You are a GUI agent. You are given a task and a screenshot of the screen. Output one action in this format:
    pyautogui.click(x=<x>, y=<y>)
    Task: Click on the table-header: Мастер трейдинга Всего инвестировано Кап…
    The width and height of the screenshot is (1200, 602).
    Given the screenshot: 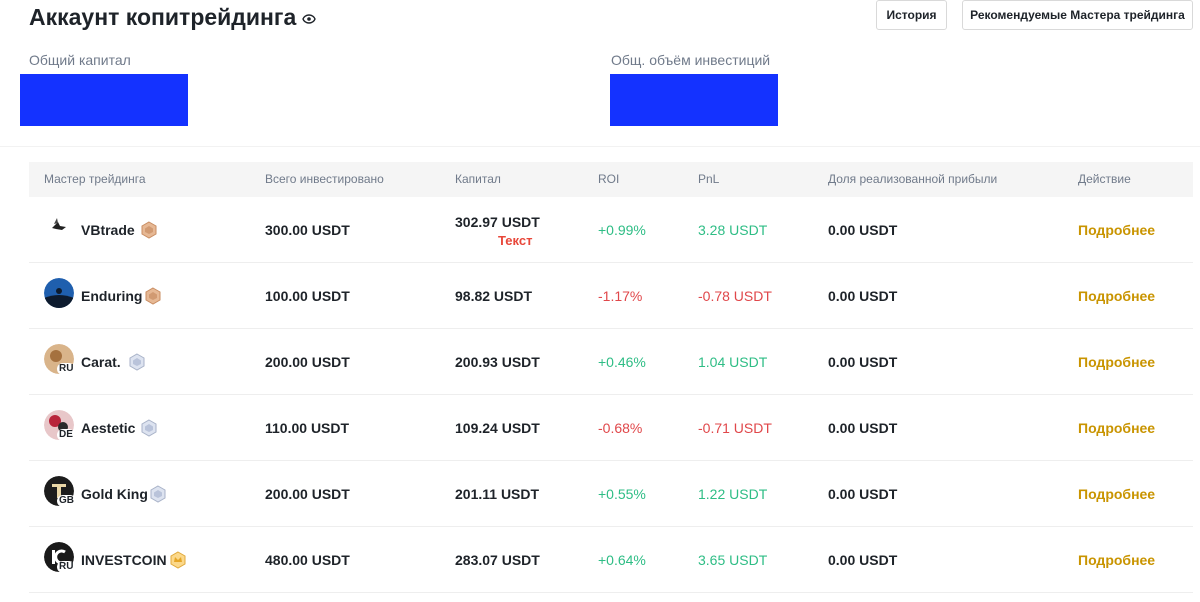 What is the action you would take?
    pyautogui.click(x=611, y=179)
    